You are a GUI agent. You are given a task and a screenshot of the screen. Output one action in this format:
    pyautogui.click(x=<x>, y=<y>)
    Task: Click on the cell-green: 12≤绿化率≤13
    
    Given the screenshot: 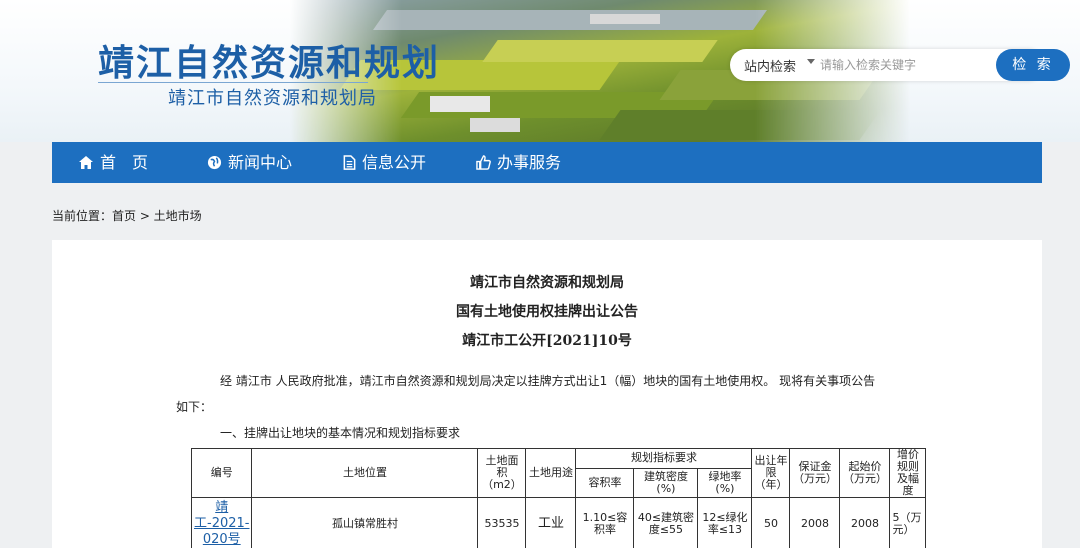 What is the action you would take?
    pyautogui.click(x=725, y=522)
    